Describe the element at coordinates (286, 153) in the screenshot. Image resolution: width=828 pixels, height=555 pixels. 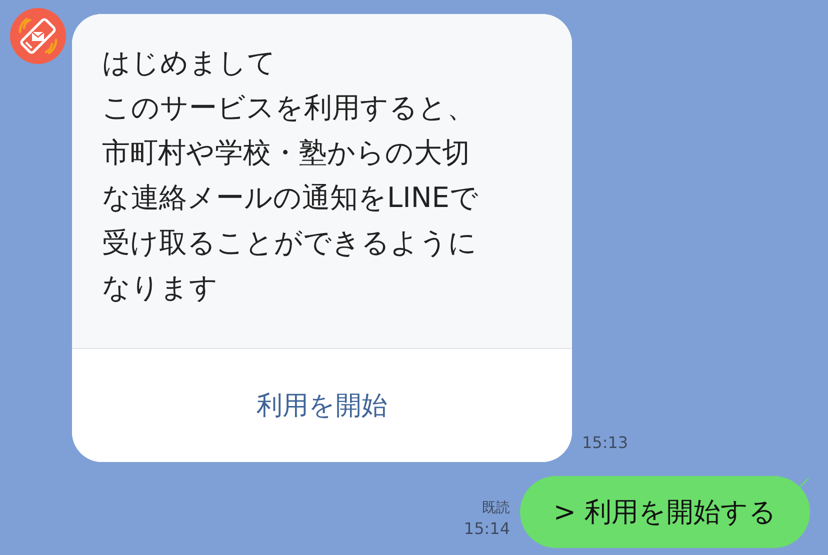
I see `message-line: 市町村や学校・塾からの大切` at that location.